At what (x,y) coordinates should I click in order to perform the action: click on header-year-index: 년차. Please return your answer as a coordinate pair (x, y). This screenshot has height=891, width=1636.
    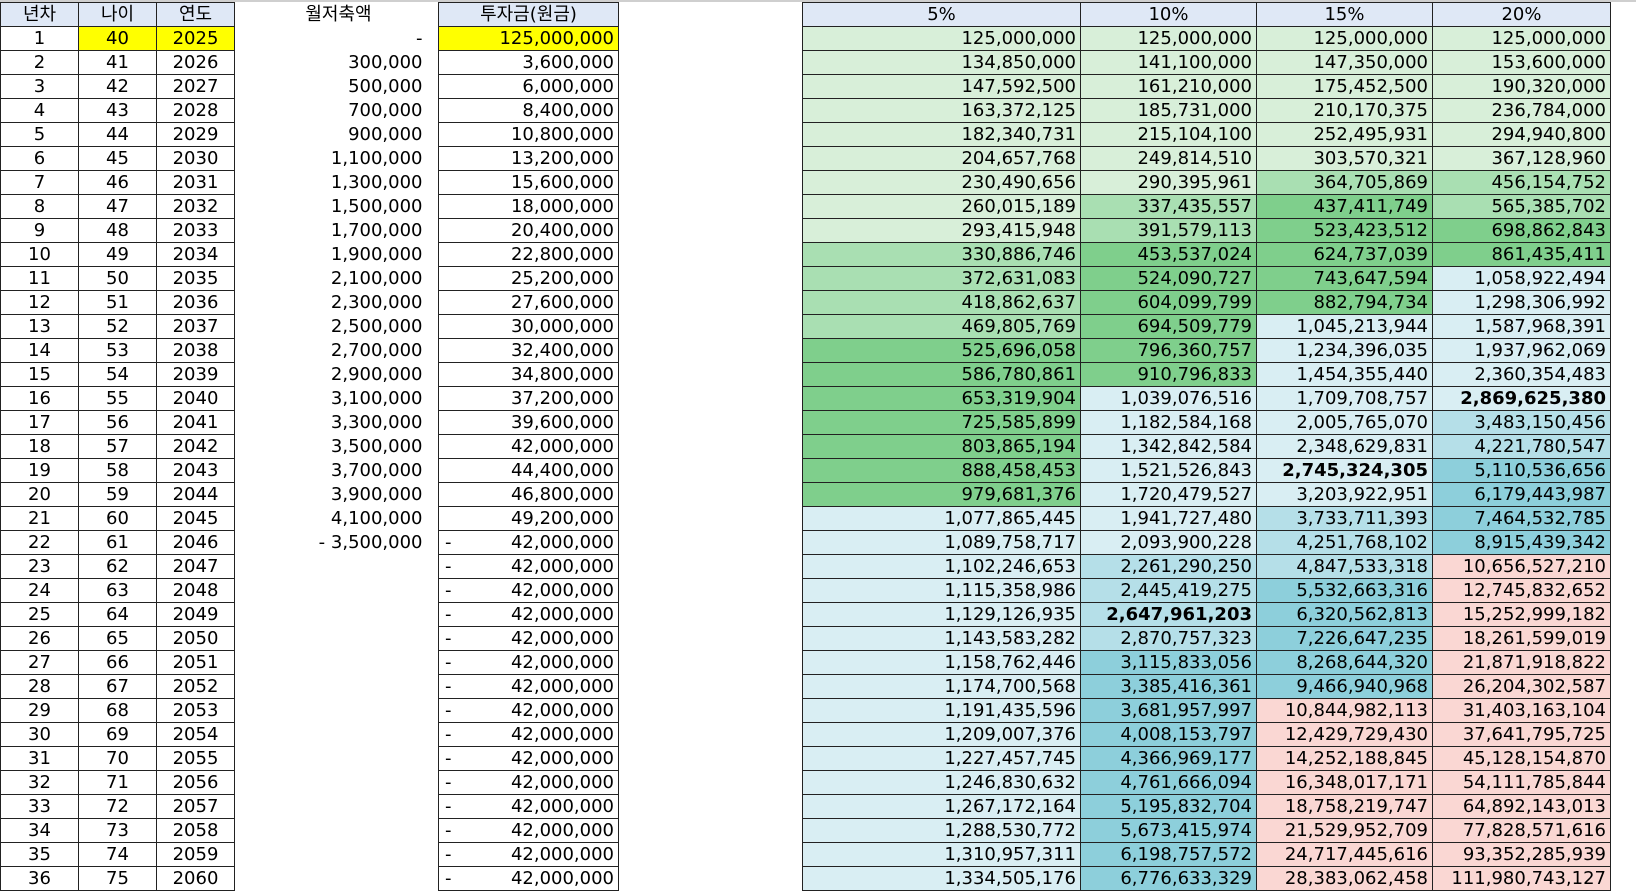
    Looking at the image, I should click on (39, 14).